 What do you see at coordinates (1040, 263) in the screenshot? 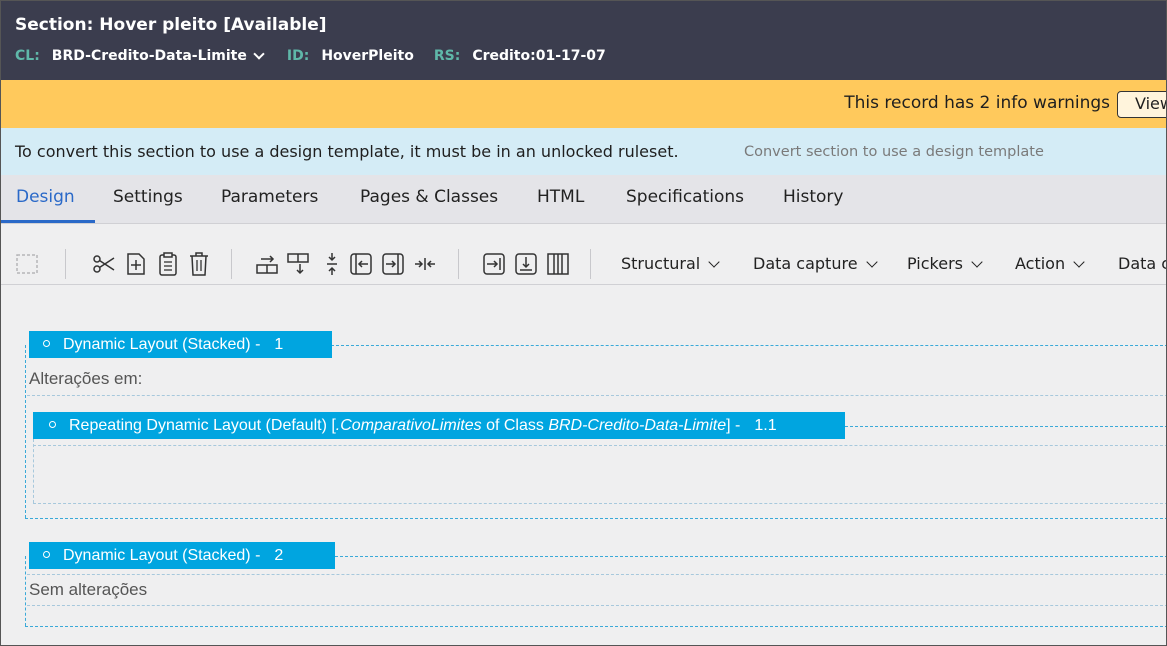
I see `action-menu-label: Action` at bounding box center [1040, 263].